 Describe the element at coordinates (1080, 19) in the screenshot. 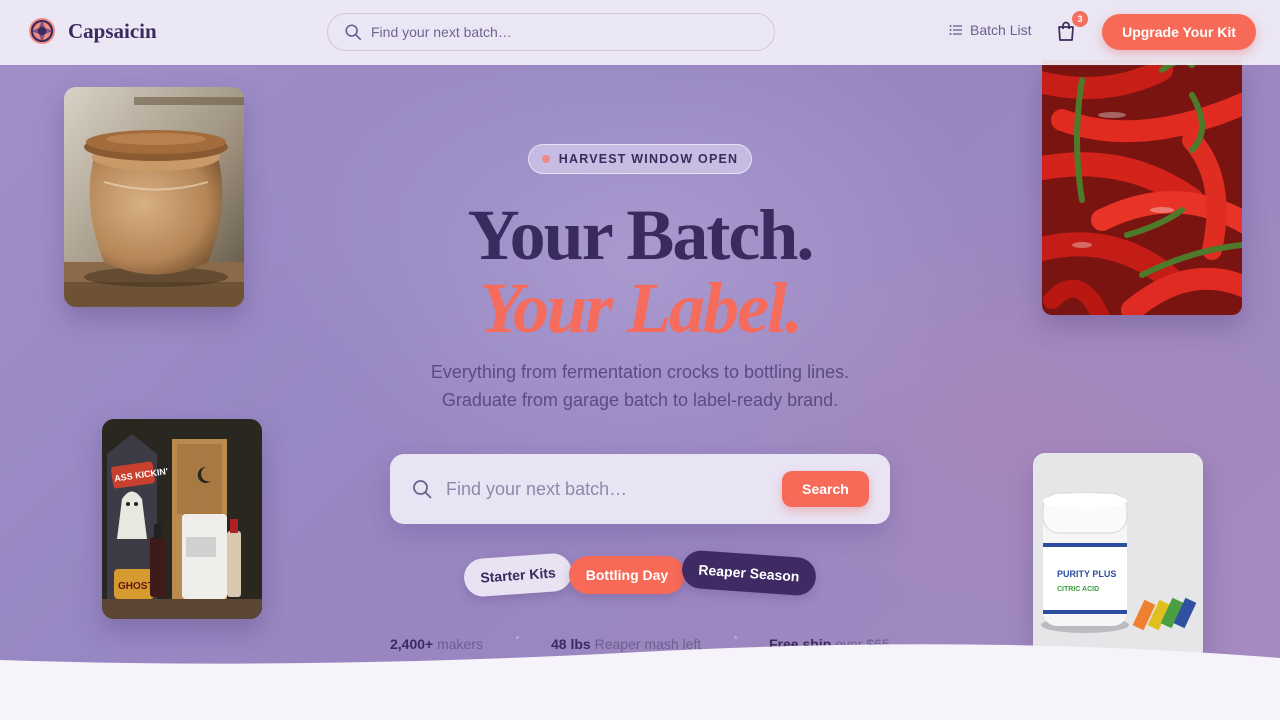

I see `cart-count-badge: 3` at that location.